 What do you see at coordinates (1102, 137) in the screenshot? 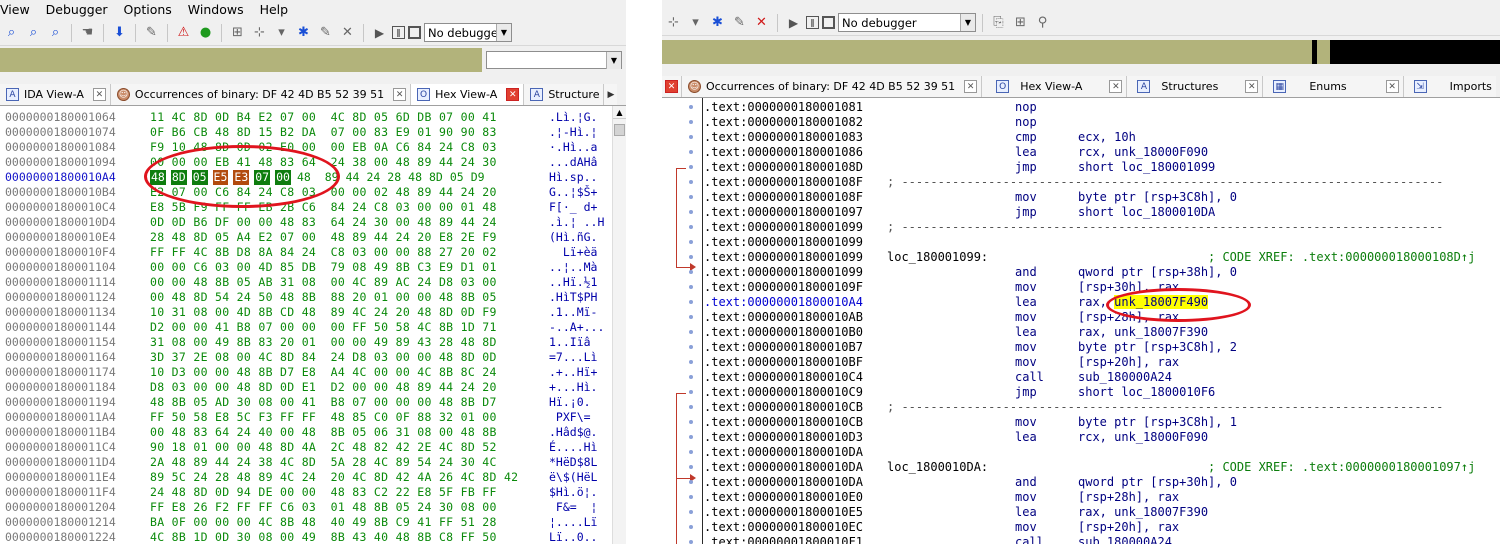
I see `disasm-row: .text:0000000180001083 cmp ecx, 10h` at bounding box center [1102, 137].